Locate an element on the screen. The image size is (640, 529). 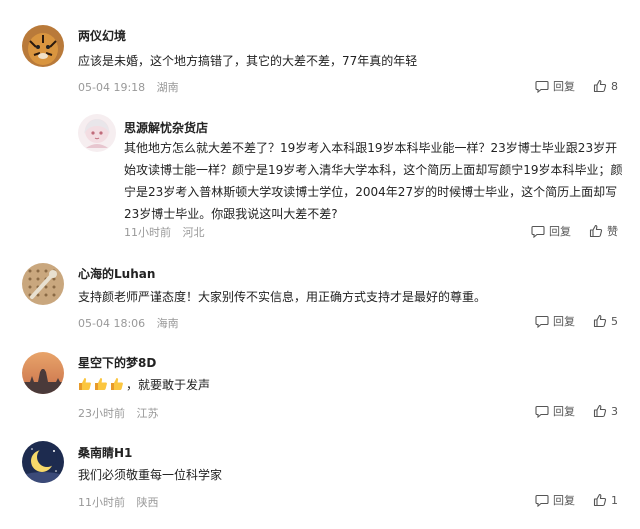
like-button: 3 is located at coordinates (605, 411).